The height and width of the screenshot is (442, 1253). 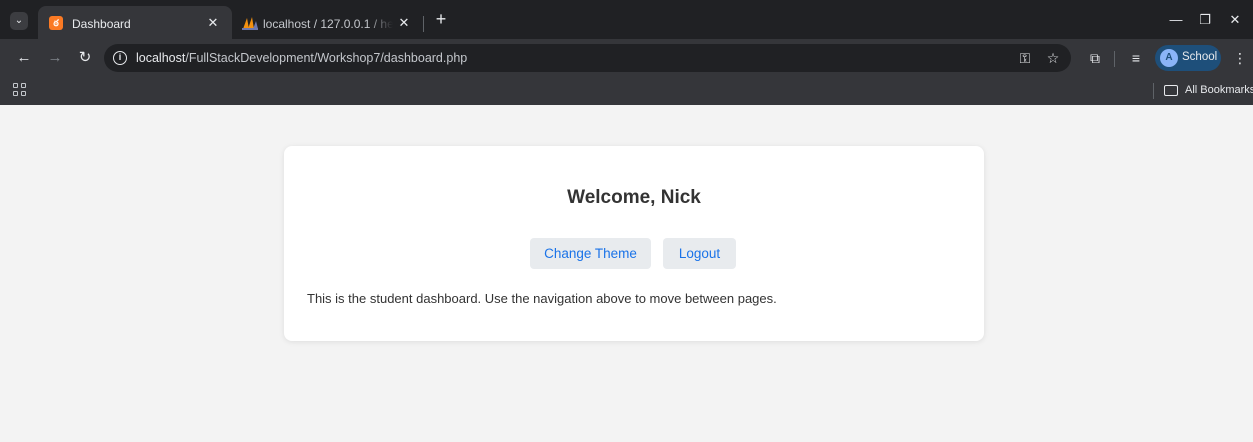 I want to click on all-bookmarks-link: All Bookmarks, so click(x=1219, y=90).